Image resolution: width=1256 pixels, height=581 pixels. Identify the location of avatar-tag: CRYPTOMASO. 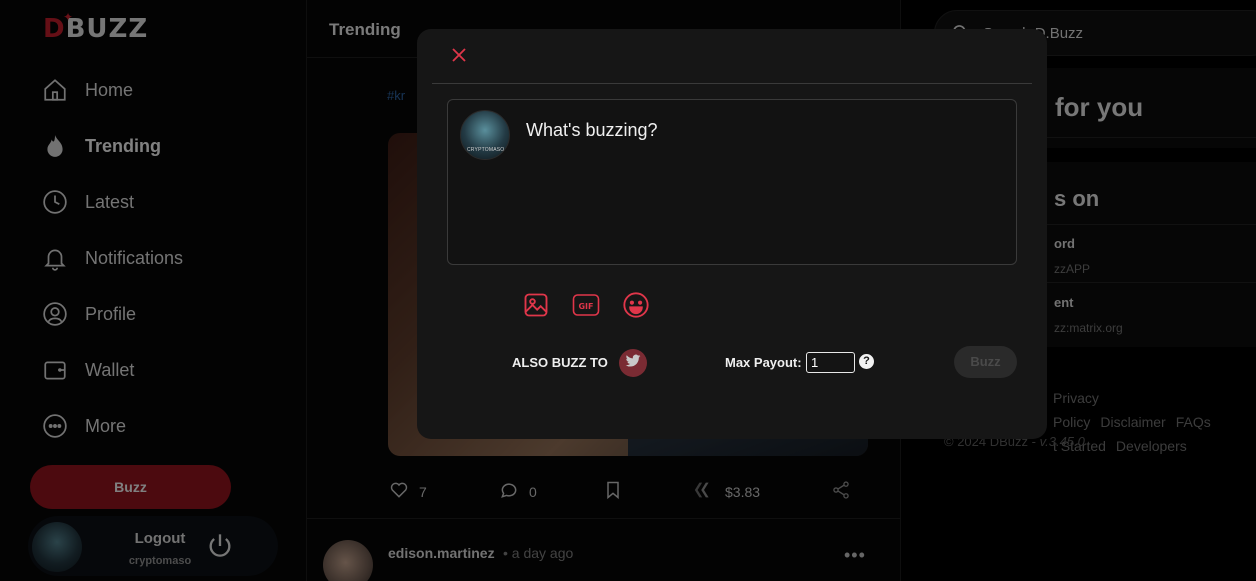
(486, 150).